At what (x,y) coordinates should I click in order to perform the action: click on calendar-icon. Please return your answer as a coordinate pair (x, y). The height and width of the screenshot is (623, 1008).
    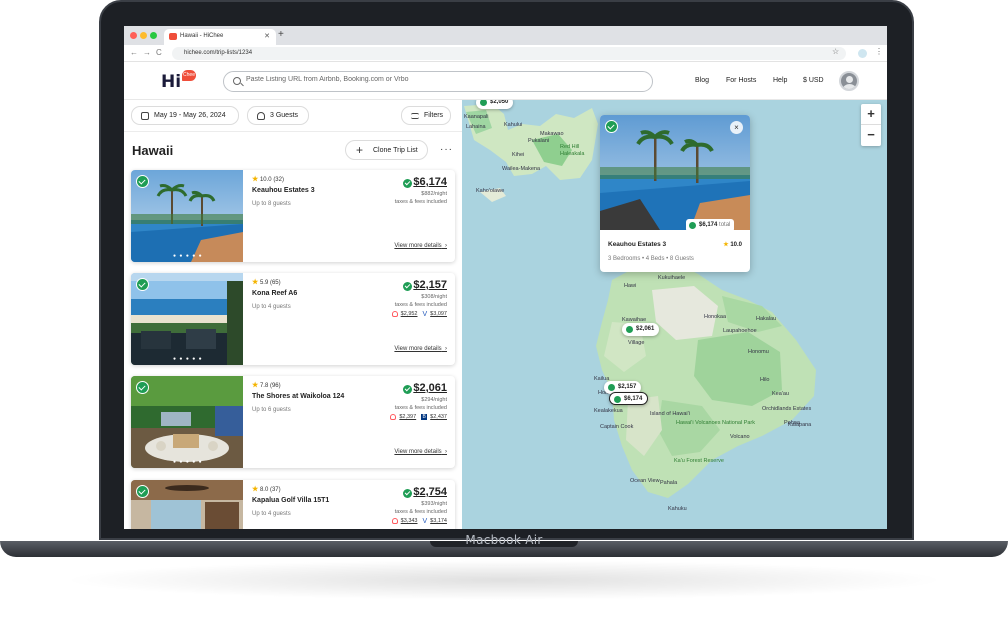
    Looking at the image, I should click on (145, 116).